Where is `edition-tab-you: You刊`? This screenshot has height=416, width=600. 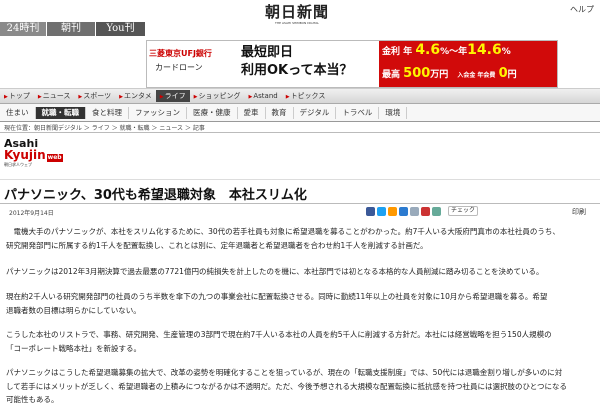 edition-tab-you: You刊 is located at coordinates (120, 29).